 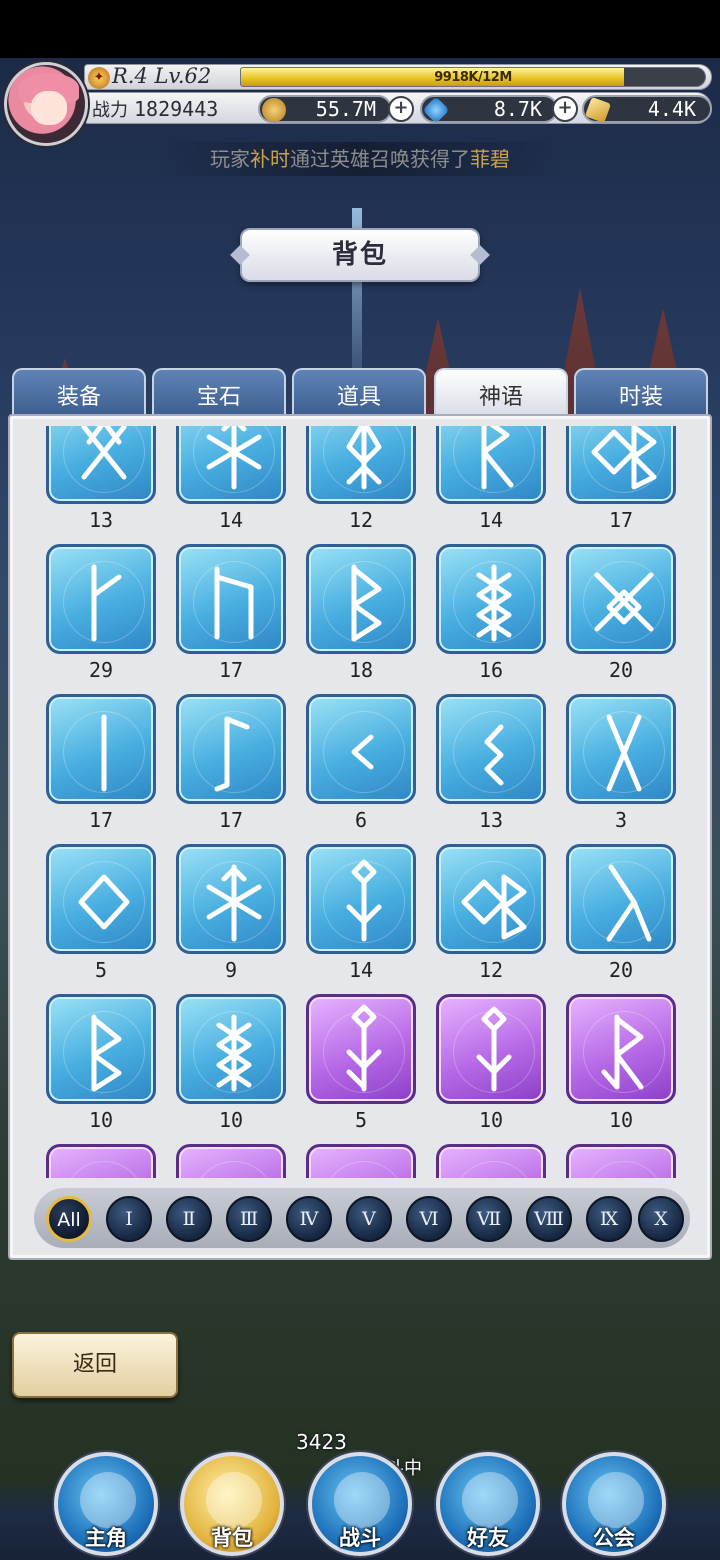 What do you see at coordinates (491, 820) in the screenshot?
I see `rune-count: 13` at bounding box center [491, 820].